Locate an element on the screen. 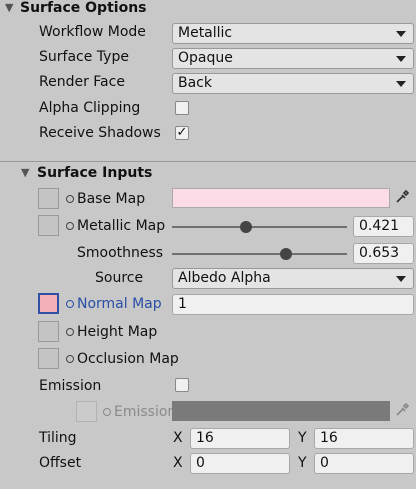 This screenshot has width=416, height=489. offset-y-label: Y is located at coordinates (302, 463).